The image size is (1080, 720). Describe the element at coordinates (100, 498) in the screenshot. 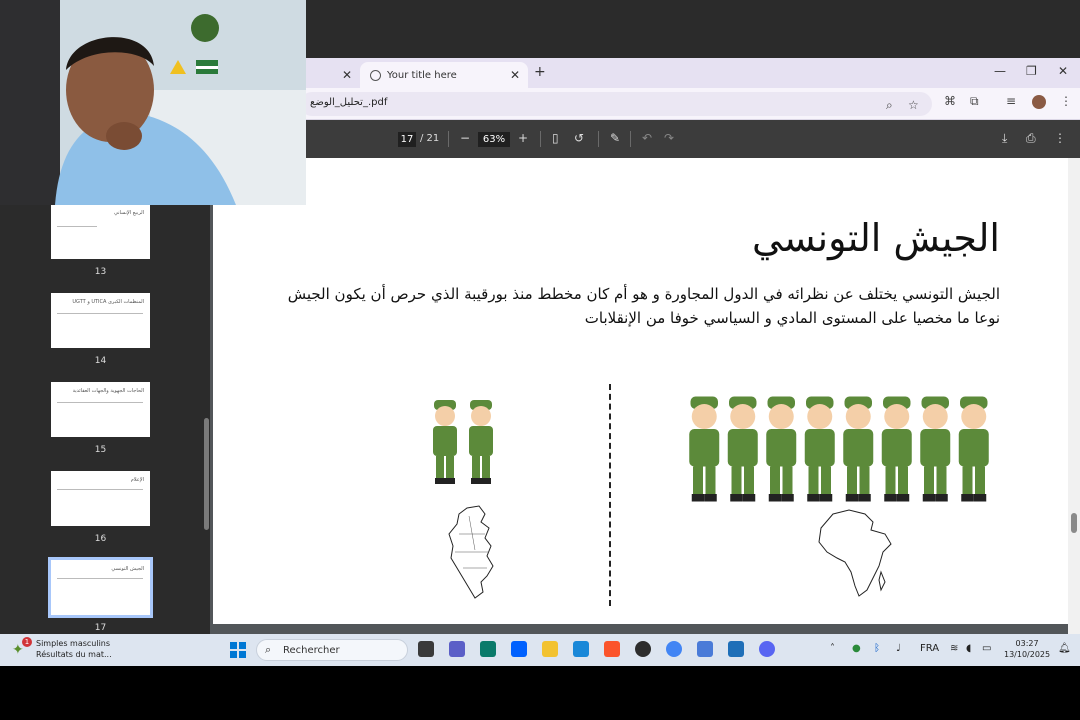

I see `thumbnail-16: الإعلام` at that location.